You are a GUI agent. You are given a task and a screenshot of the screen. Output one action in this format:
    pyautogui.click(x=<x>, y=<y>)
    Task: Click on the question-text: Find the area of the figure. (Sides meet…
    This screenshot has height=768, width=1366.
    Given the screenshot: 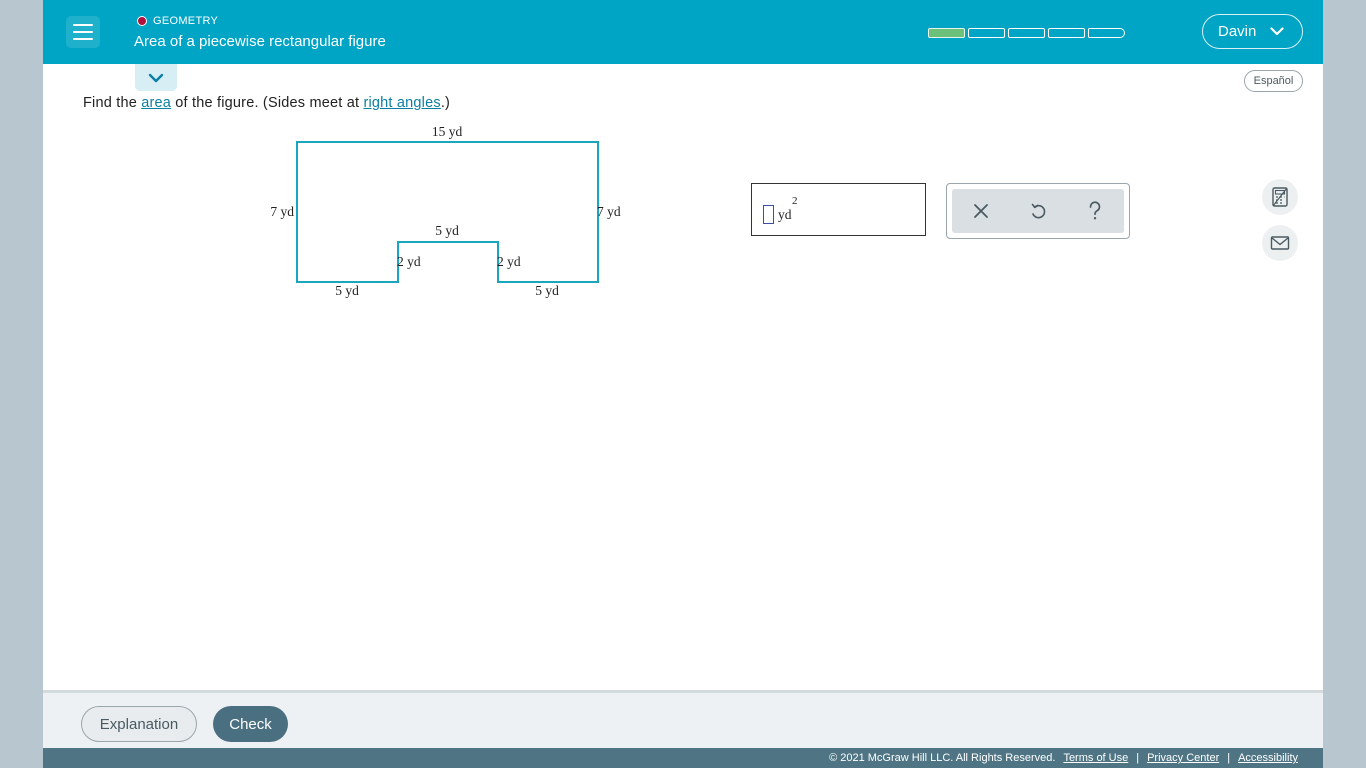 What is the action you would take?
    pyautogui.click(x=266, y=103)
    